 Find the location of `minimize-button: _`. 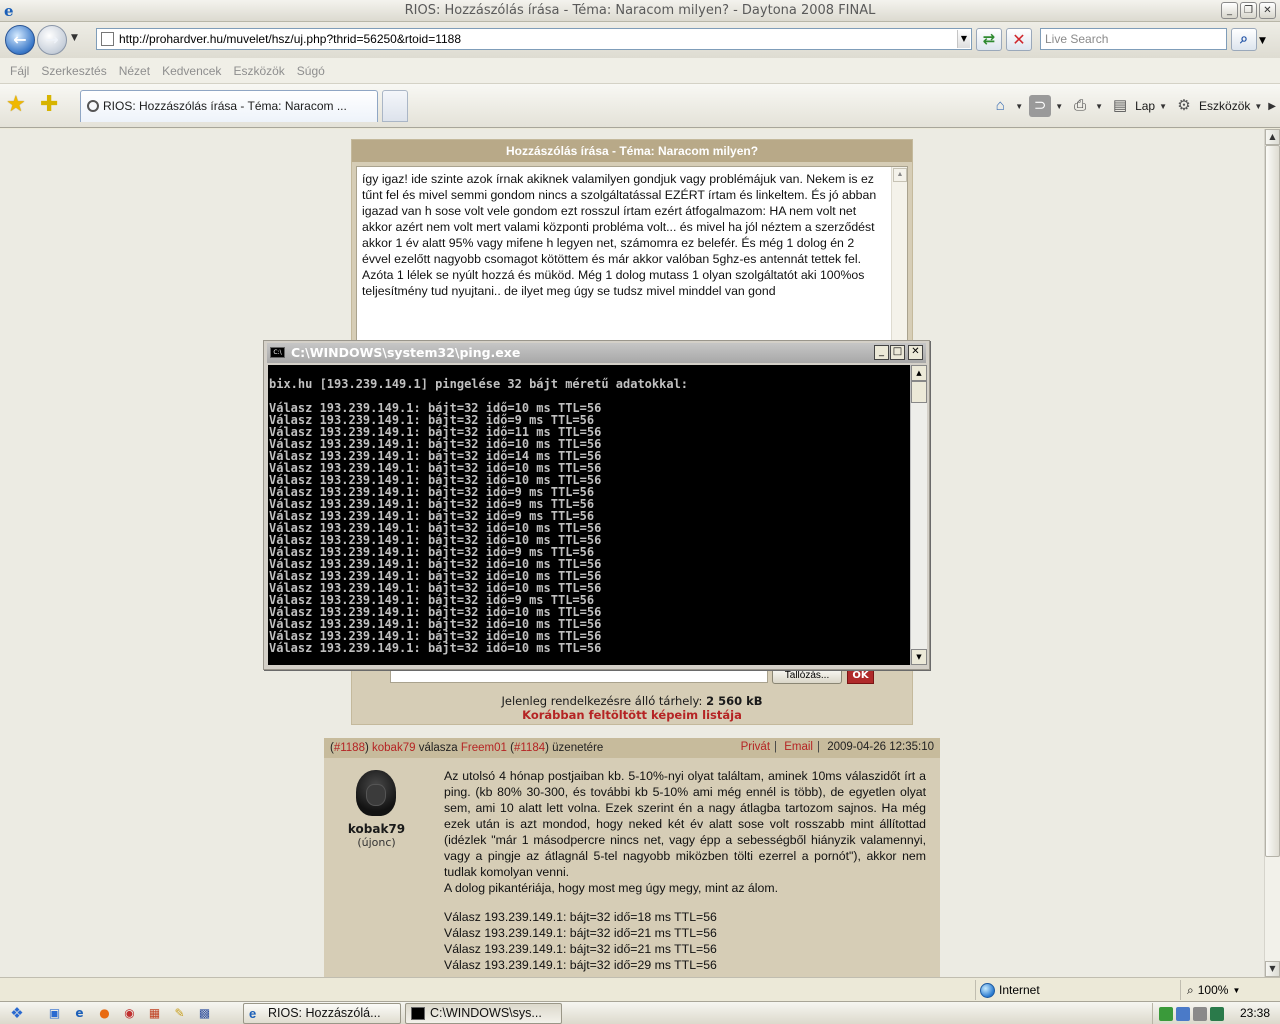

minimize-button: _ is located at coordinates (1229, 10).